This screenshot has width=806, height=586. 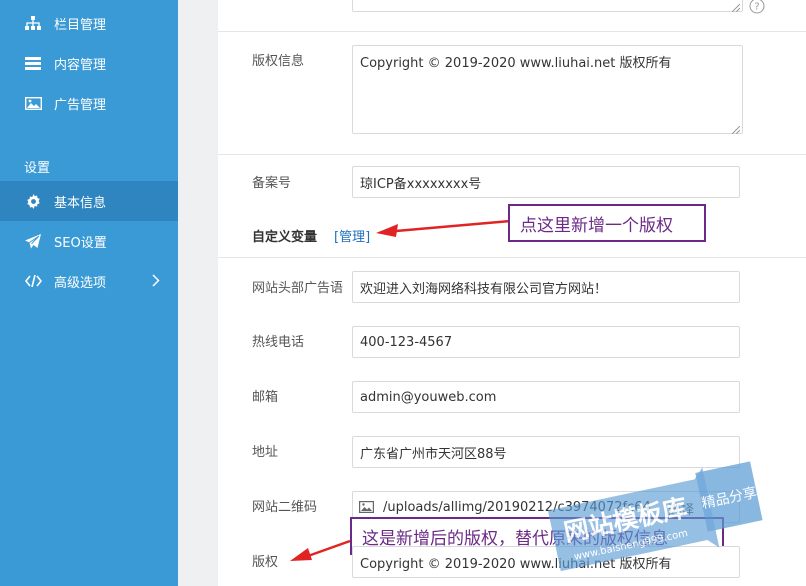 I want to click on code-icon, so click(x=33, y=281).